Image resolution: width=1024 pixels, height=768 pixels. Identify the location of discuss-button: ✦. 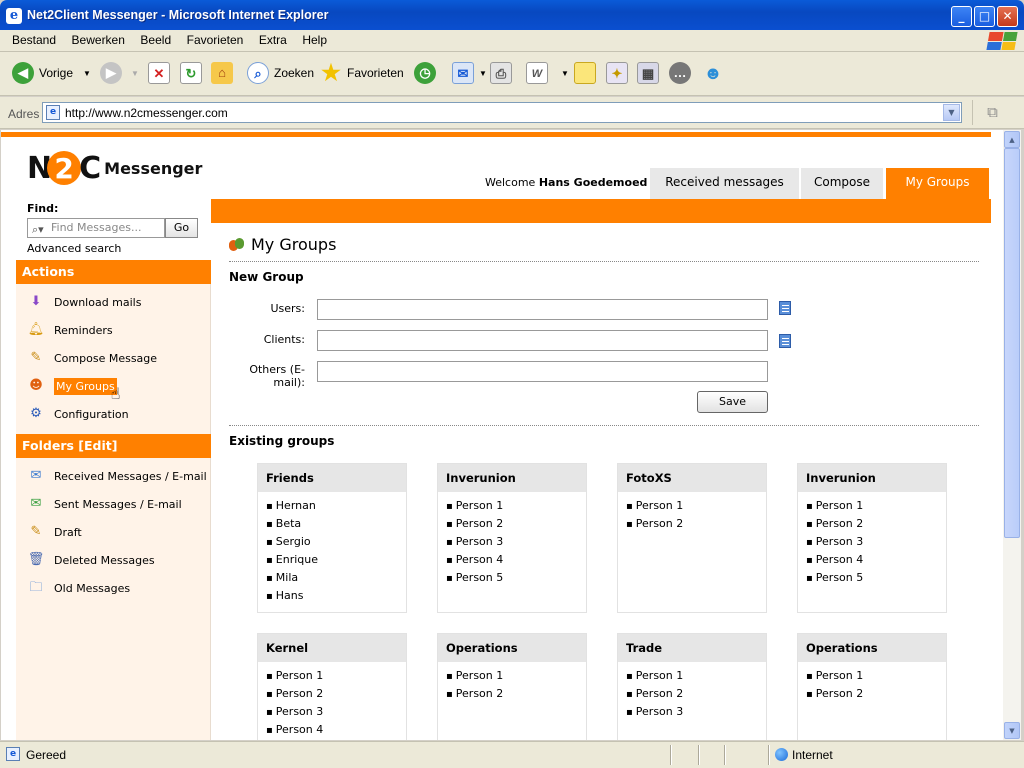
(619, 73).